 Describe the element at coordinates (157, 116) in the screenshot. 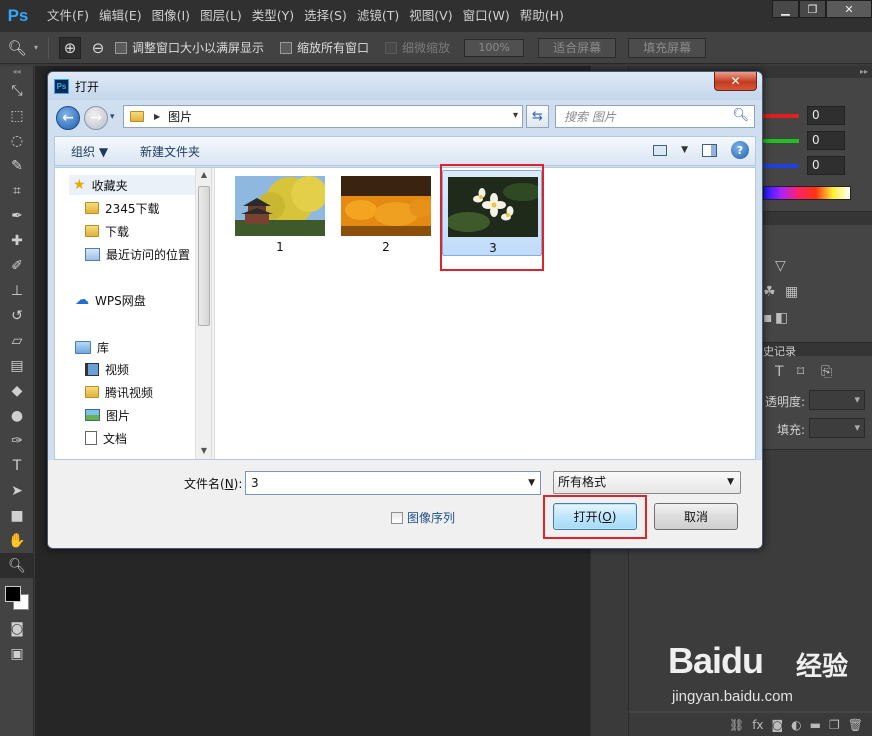

I see `breadcrumb-chevron-icon: ▶` at that location.